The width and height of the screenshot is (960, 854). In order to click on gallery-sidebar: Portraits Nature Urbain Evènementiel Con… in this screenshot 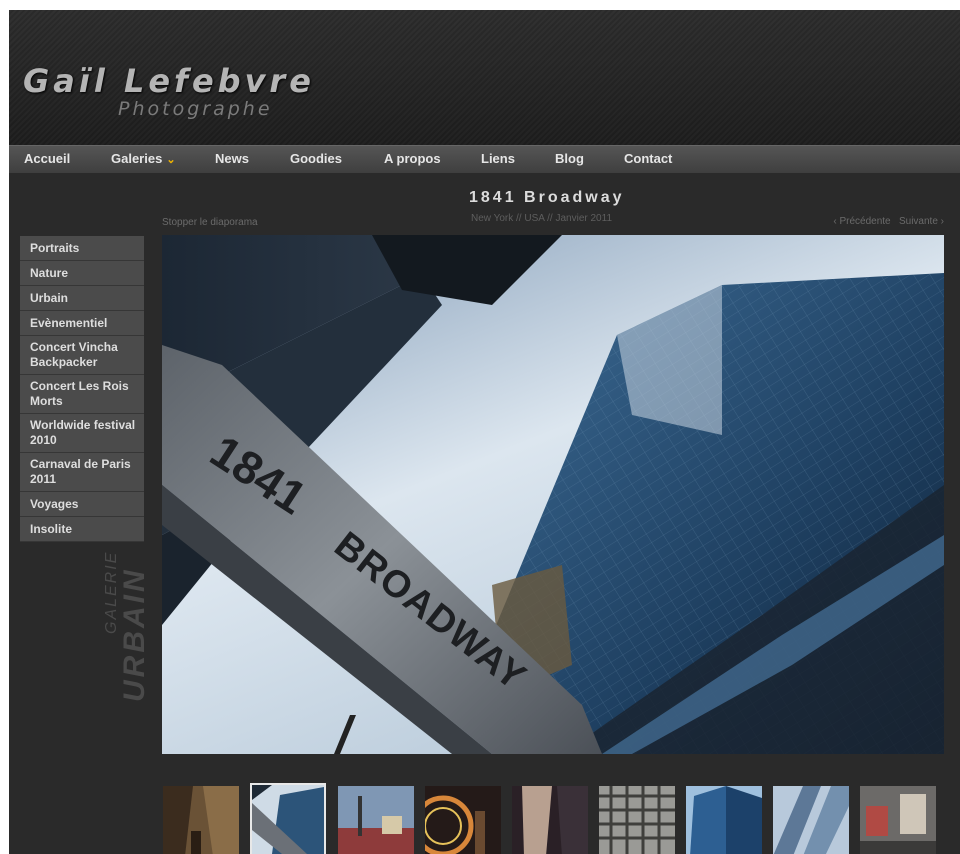, I will do `click(82, 389)`.